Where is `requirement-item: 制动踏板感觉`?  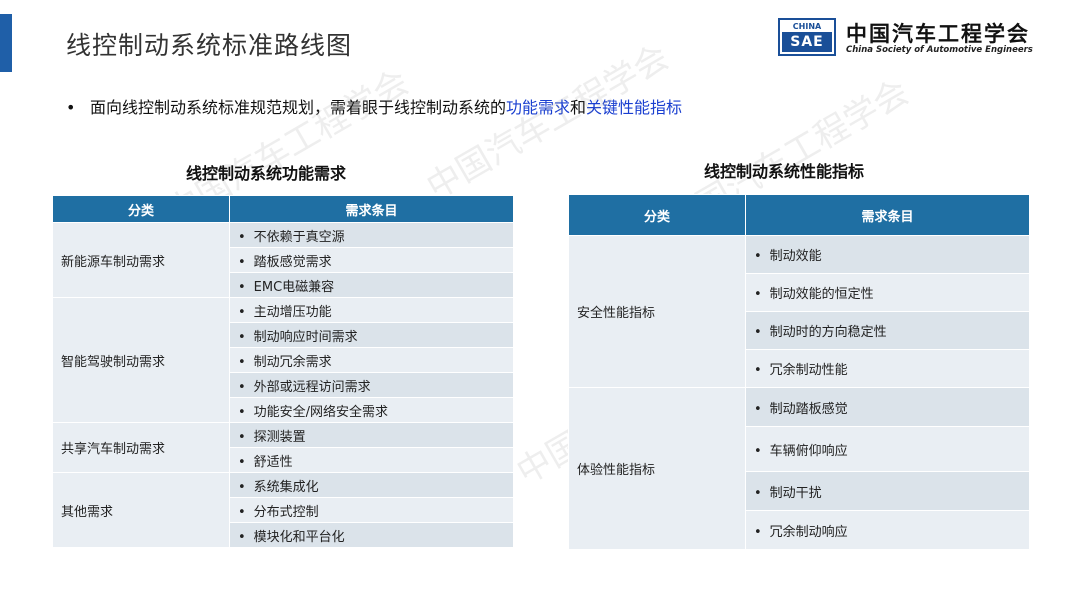 requirement-item: 制动踏板感觉 is located at coordinates (887, 407).